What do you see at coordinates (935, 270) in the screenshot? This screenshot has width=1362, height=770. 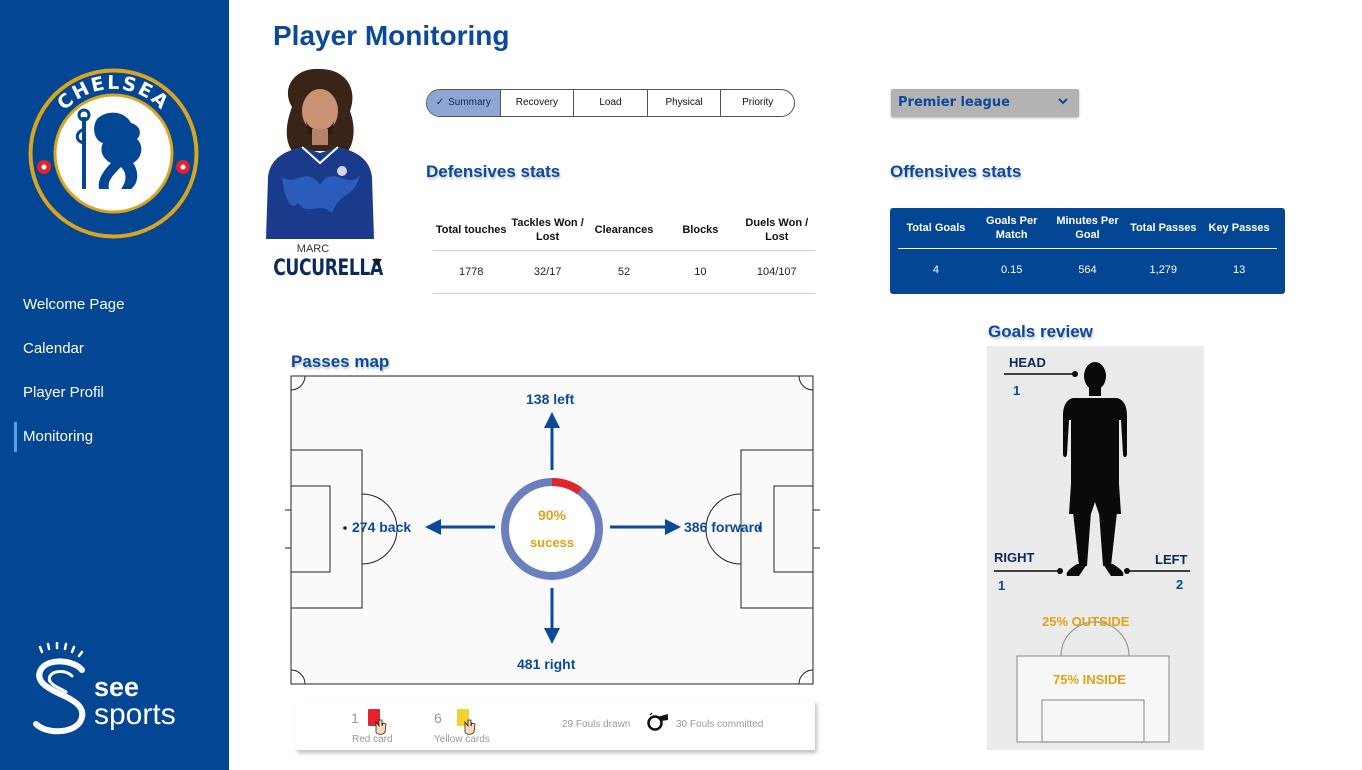 I see `table-cell: 4` at bounding box center [935, 270].